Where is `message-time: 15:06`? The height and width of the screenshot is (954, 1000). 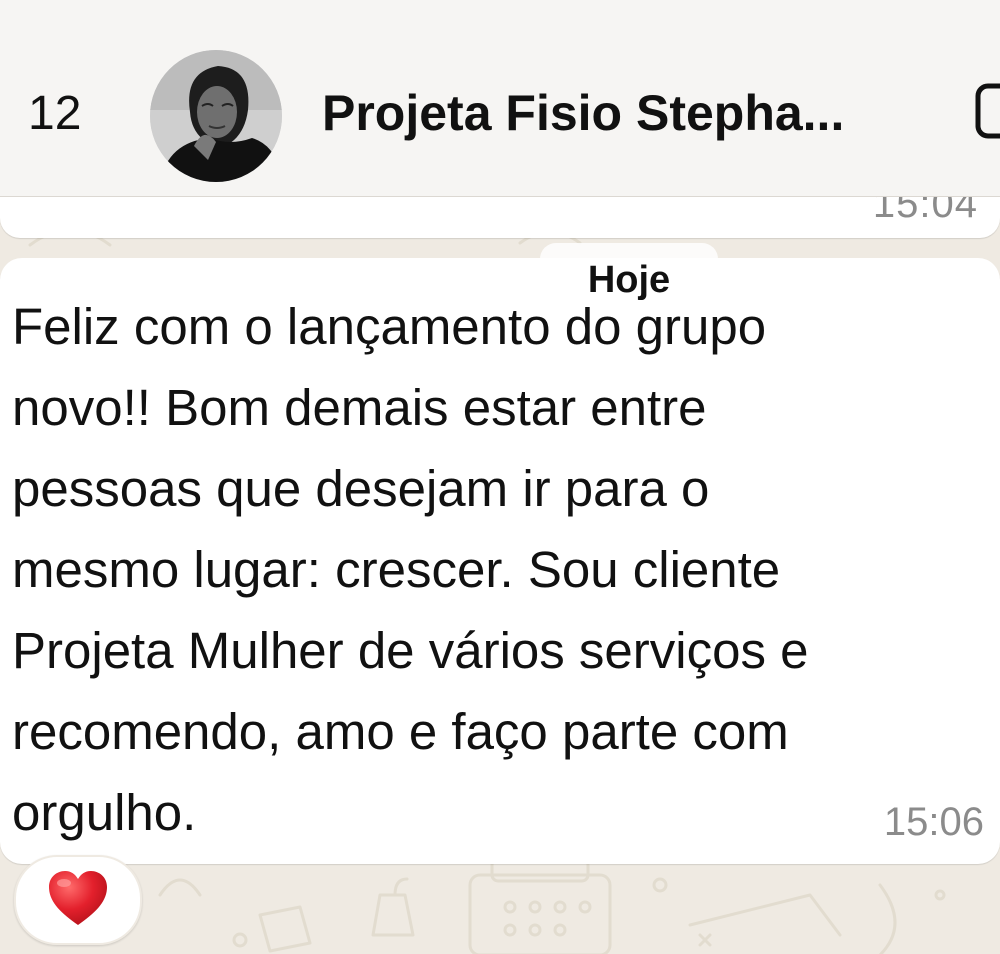 message-time: 15:06 is located at coordinates (933, 822).